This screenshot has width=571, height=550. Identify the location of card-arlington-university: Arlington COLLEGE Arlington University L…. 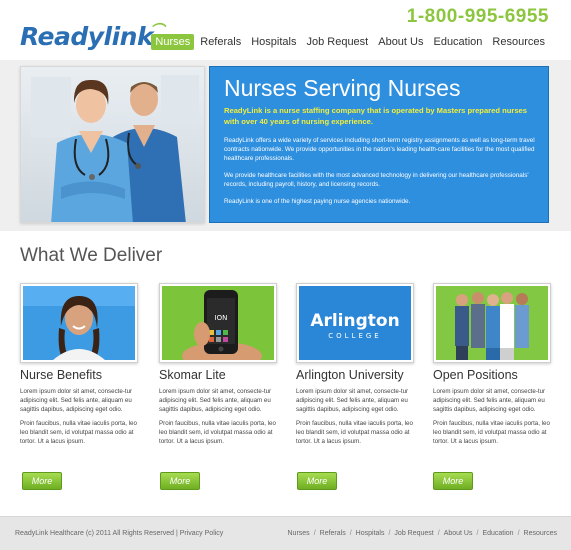
(355, 364).